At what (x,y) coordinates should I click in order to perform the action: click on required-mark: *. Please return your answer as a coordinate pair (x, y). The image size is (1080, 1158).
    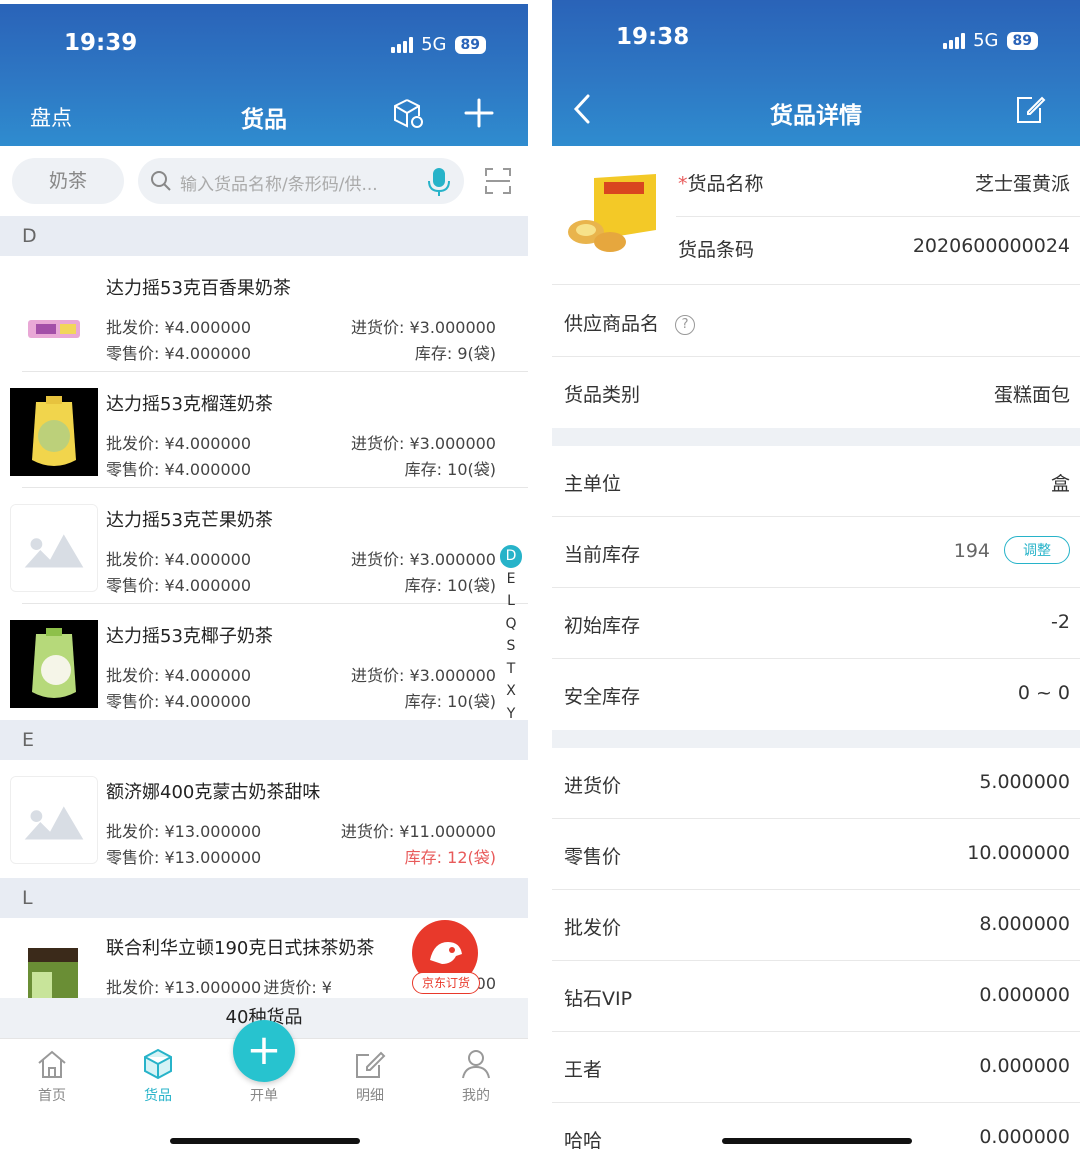
    Looking at the image, I should click on (683, 184).